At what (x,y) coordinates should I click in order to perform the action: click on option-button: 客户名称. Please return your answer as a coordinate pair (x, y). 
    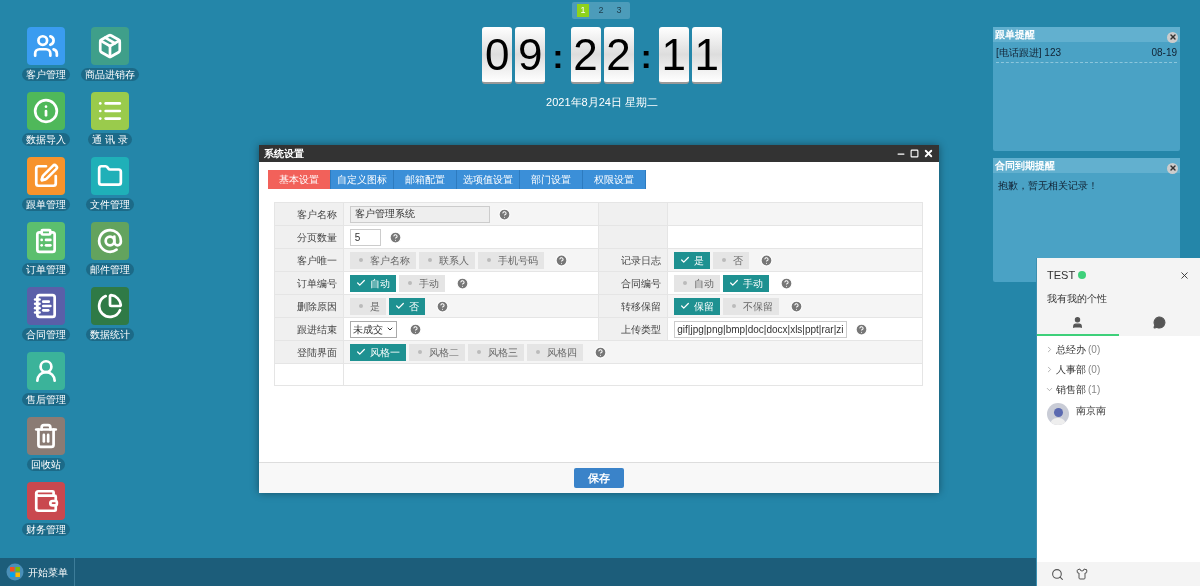
    Looking at the image, I should click on (382, 260).